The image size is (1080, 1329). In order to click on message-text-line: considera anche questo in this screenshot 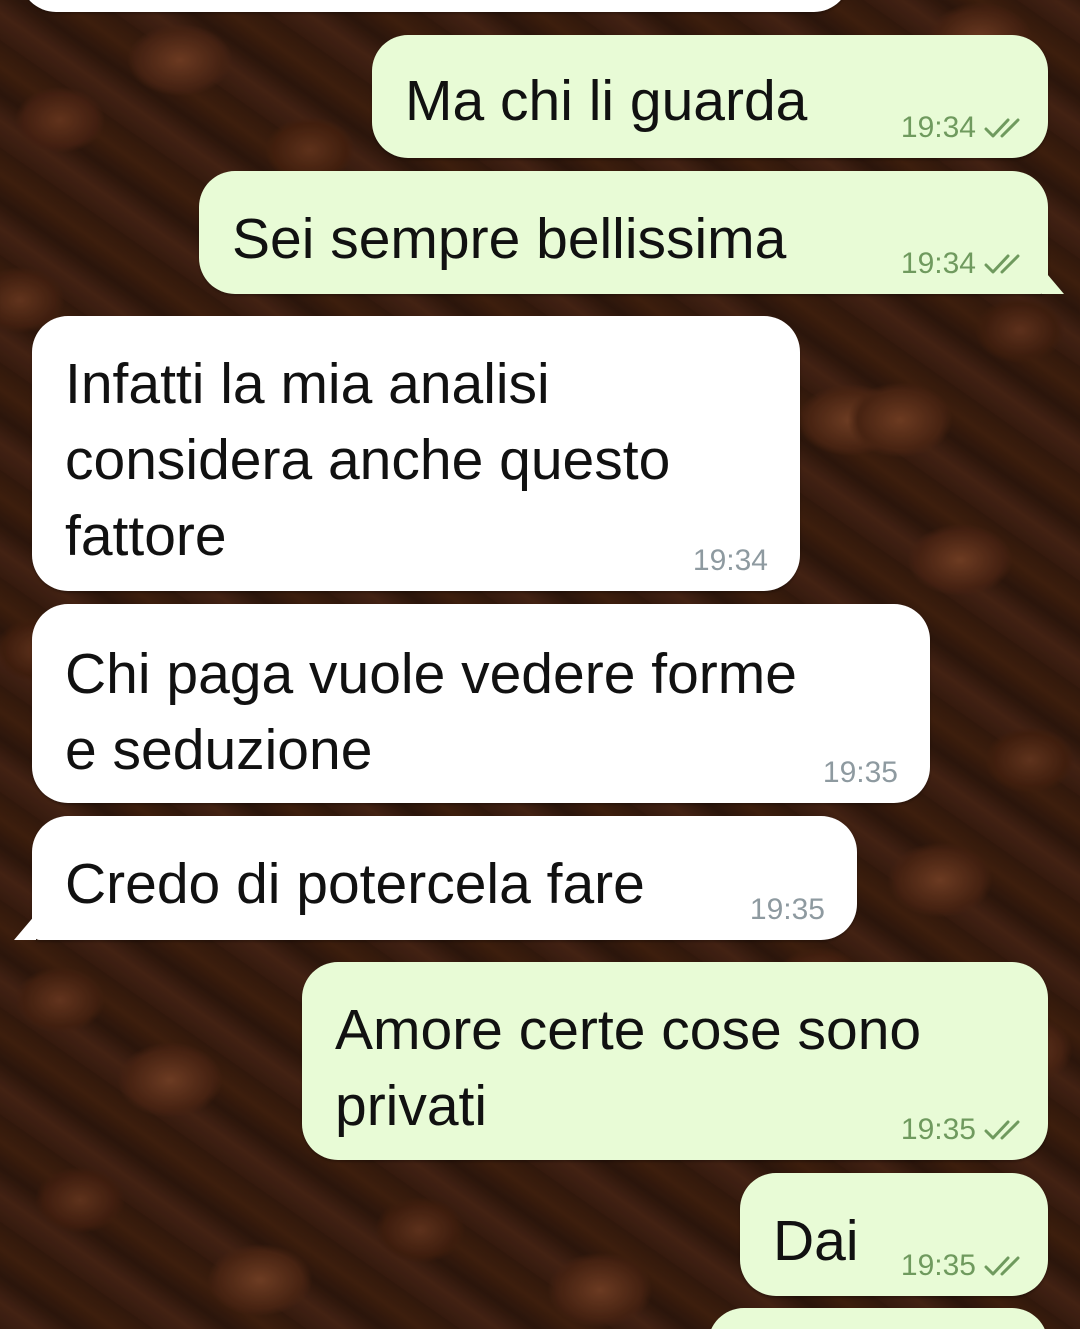, I will do `click(368, 460)`.